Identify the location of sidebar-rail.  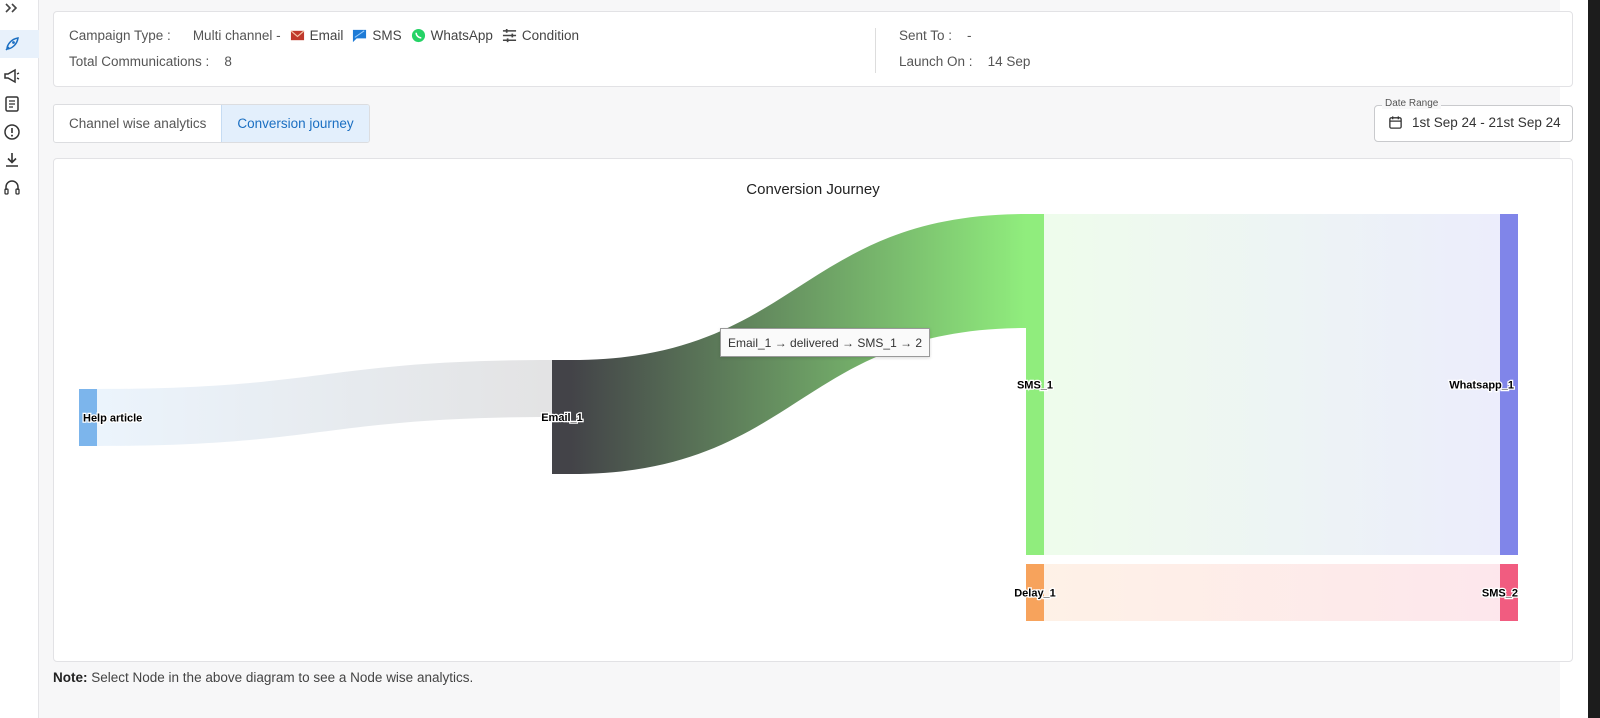
(19, 359).